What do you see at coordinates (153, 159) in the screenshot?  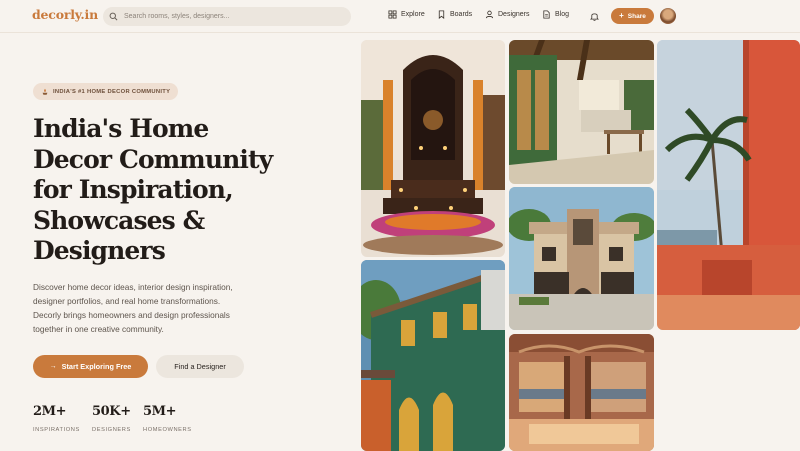 I see `headline-line: Decor Community` at bounding box center [153, 159].